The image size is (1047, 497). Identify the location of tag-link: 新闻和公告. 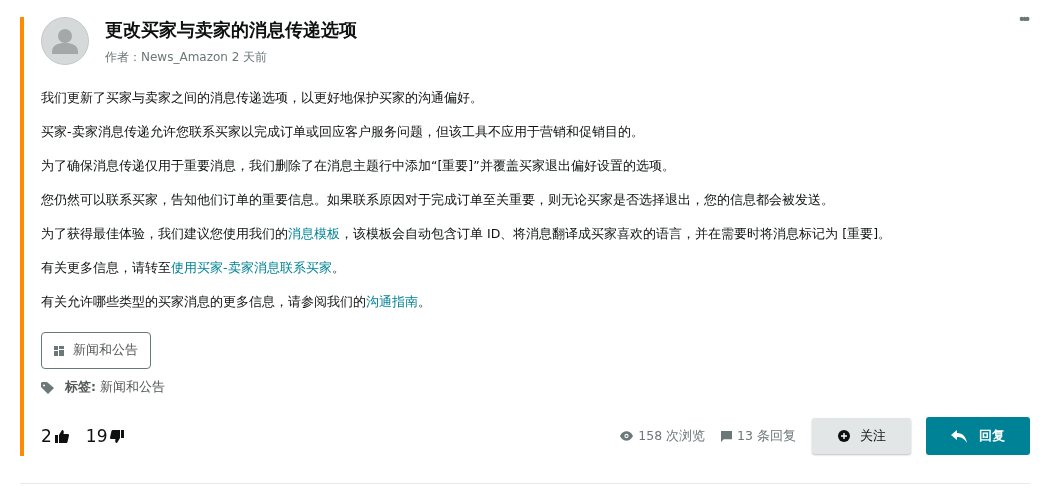
(132, 387).